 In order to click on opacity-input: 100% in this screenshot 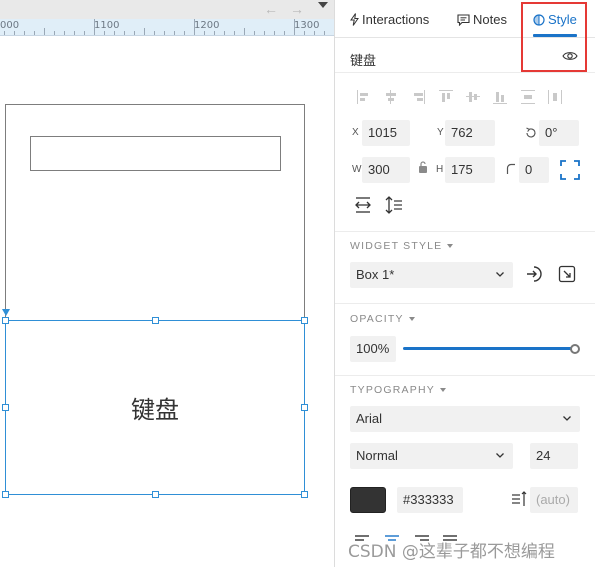, I will do `click(373, 349)`.